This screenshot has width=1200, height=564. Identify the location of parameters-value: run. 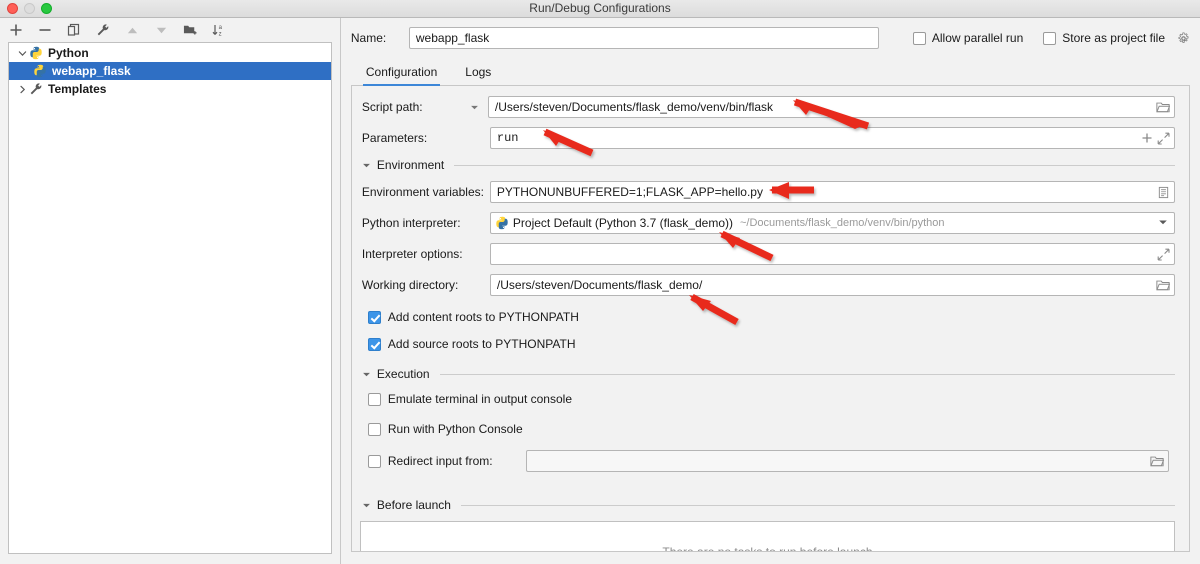
(507, 138).